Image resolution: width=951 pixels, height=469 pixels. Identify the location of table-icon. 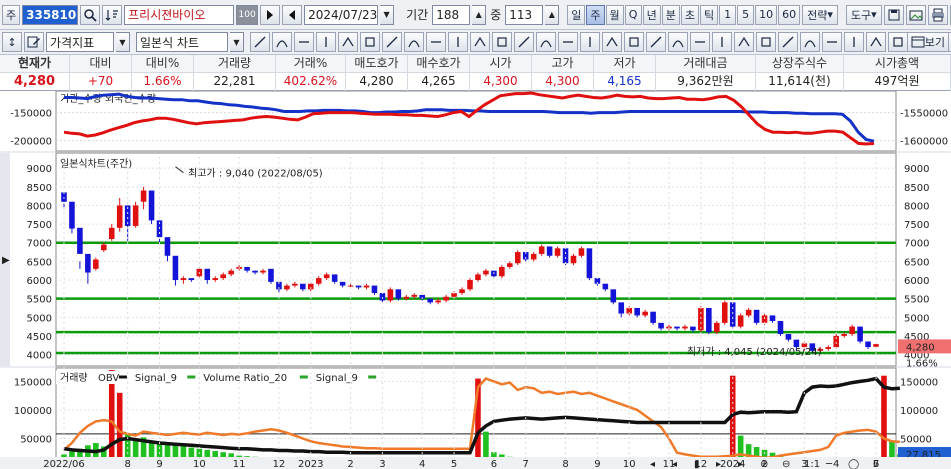
(590, 42).